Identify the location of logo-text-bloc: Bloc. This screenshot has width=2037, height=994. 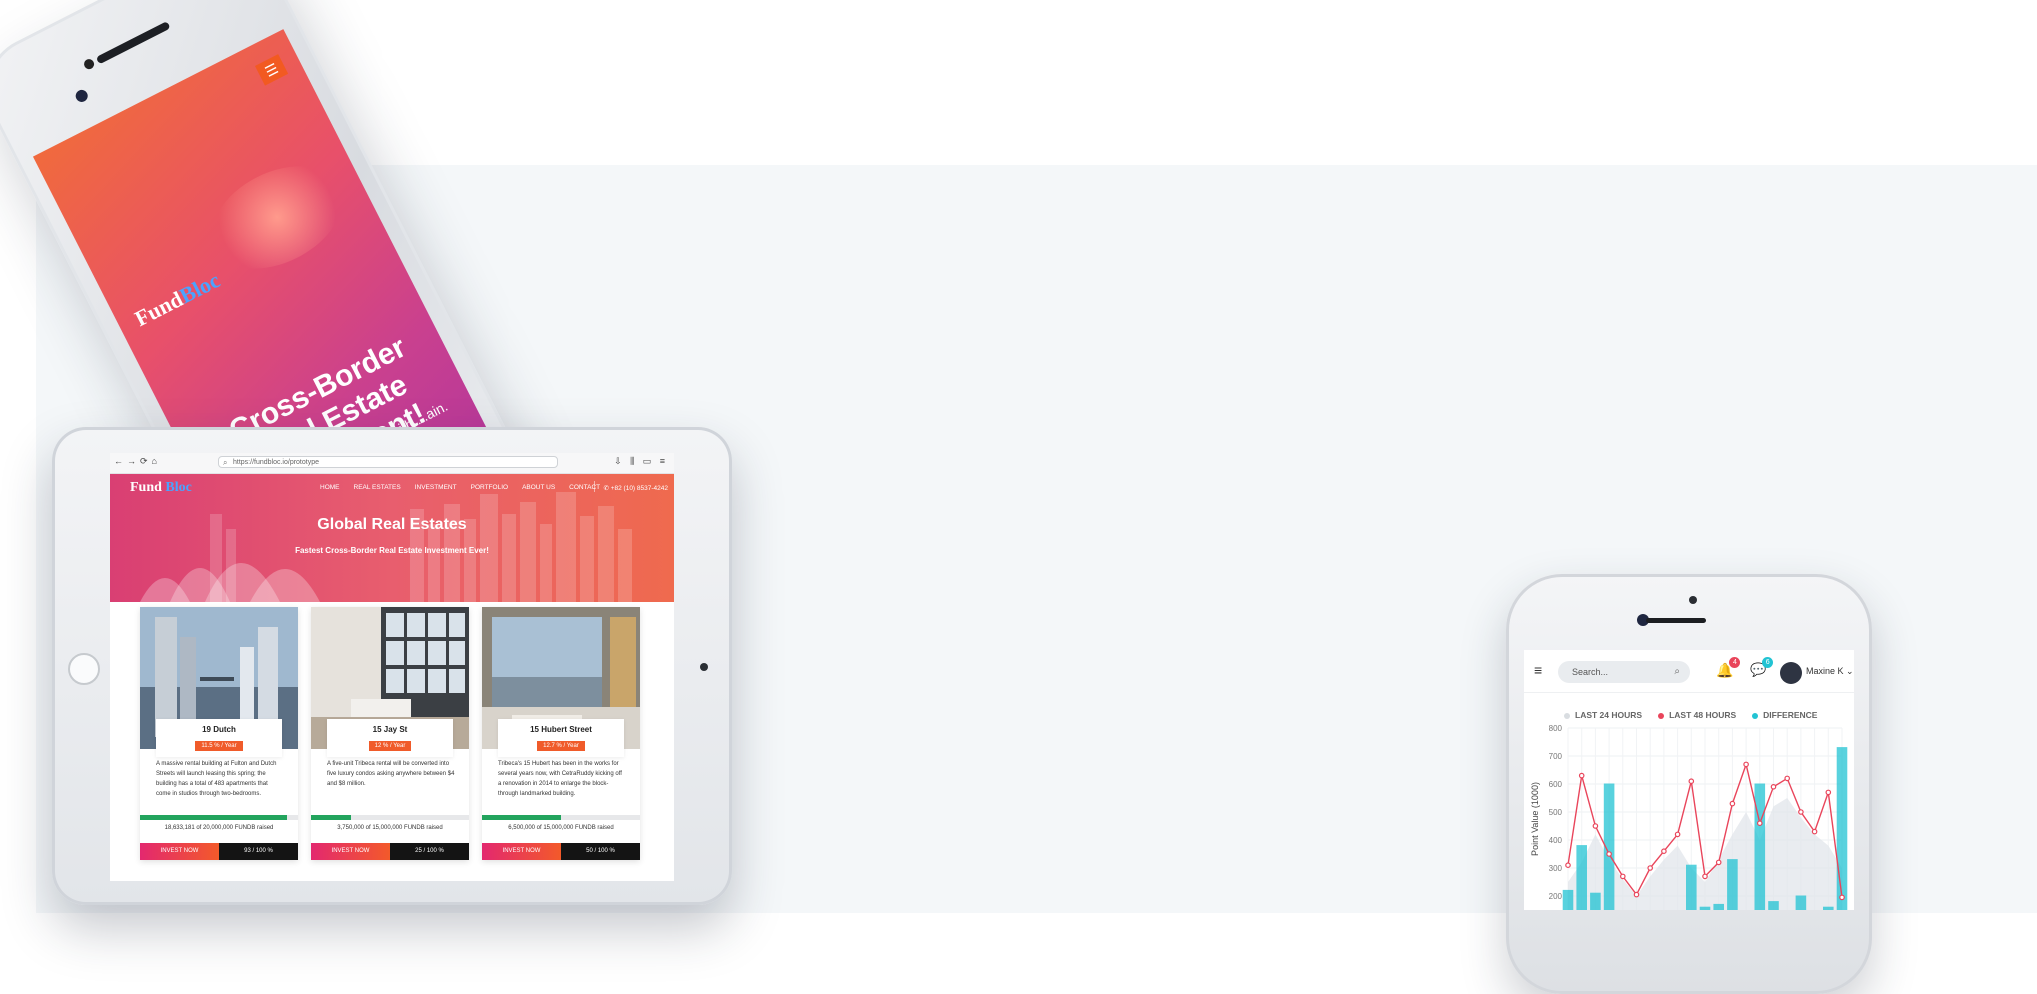
(178, 487).